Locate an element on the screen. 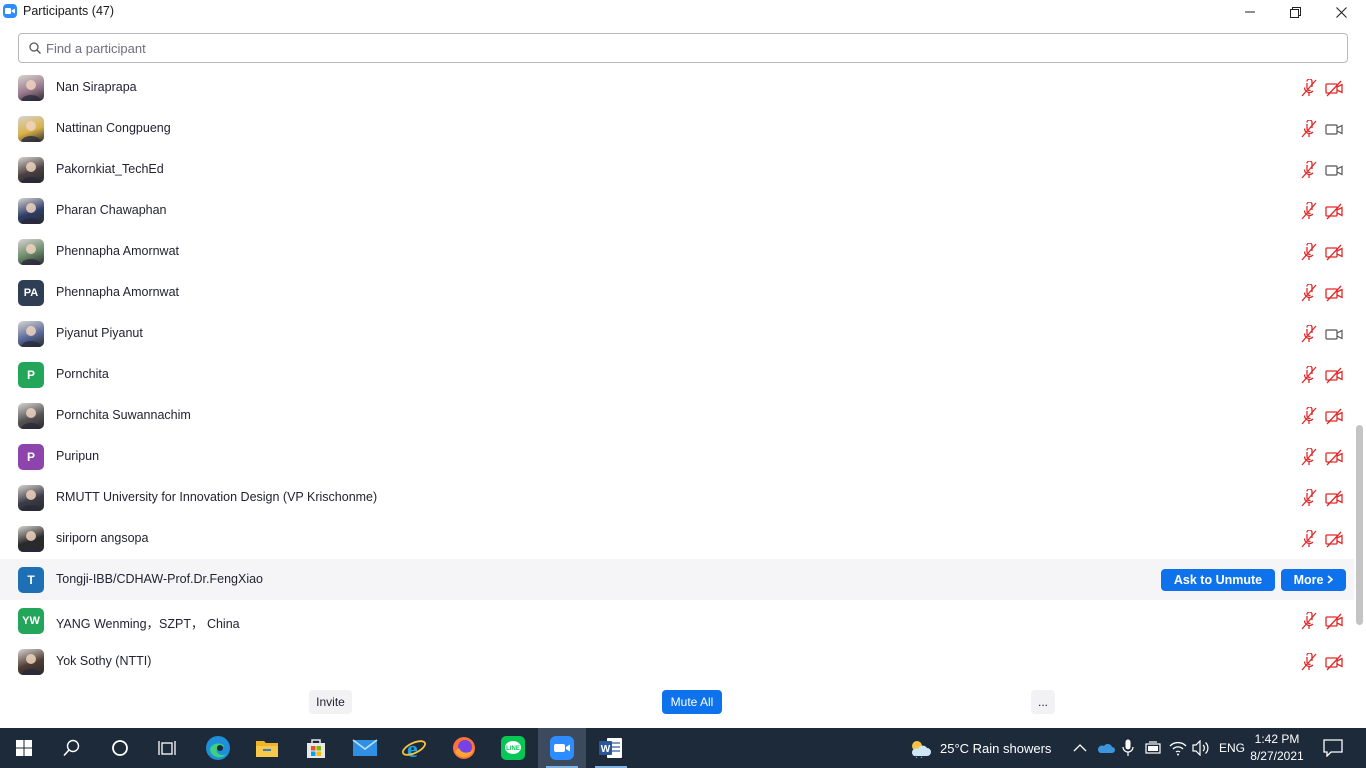 The image size is (1366, 768). svg-text: W is located at coordinates (606, 749).